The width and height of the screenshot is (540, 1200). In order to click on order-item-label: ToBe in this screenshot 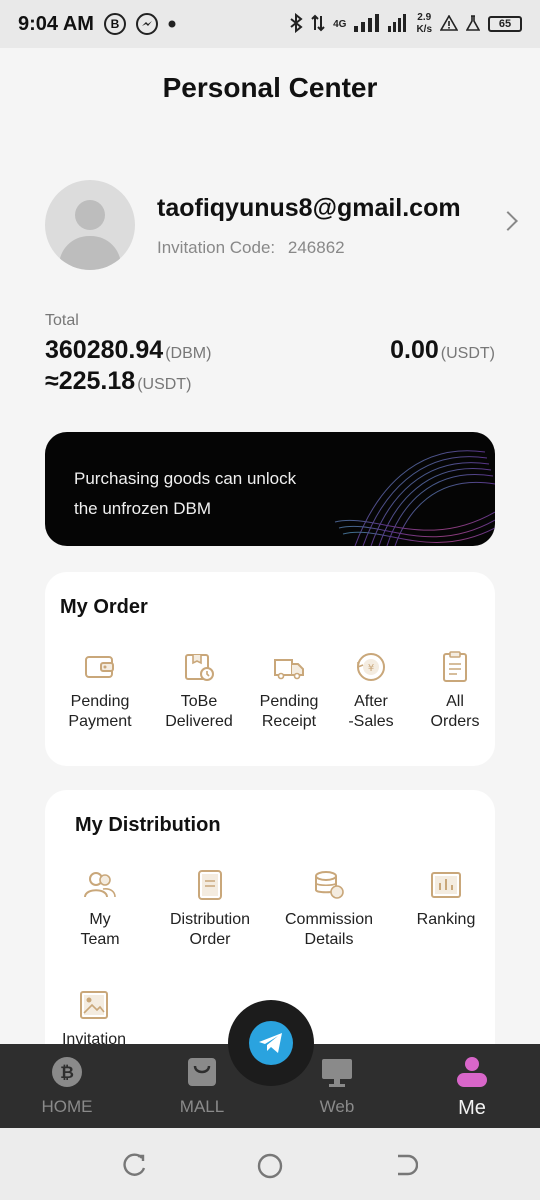, I will do `click(199, 701)`.